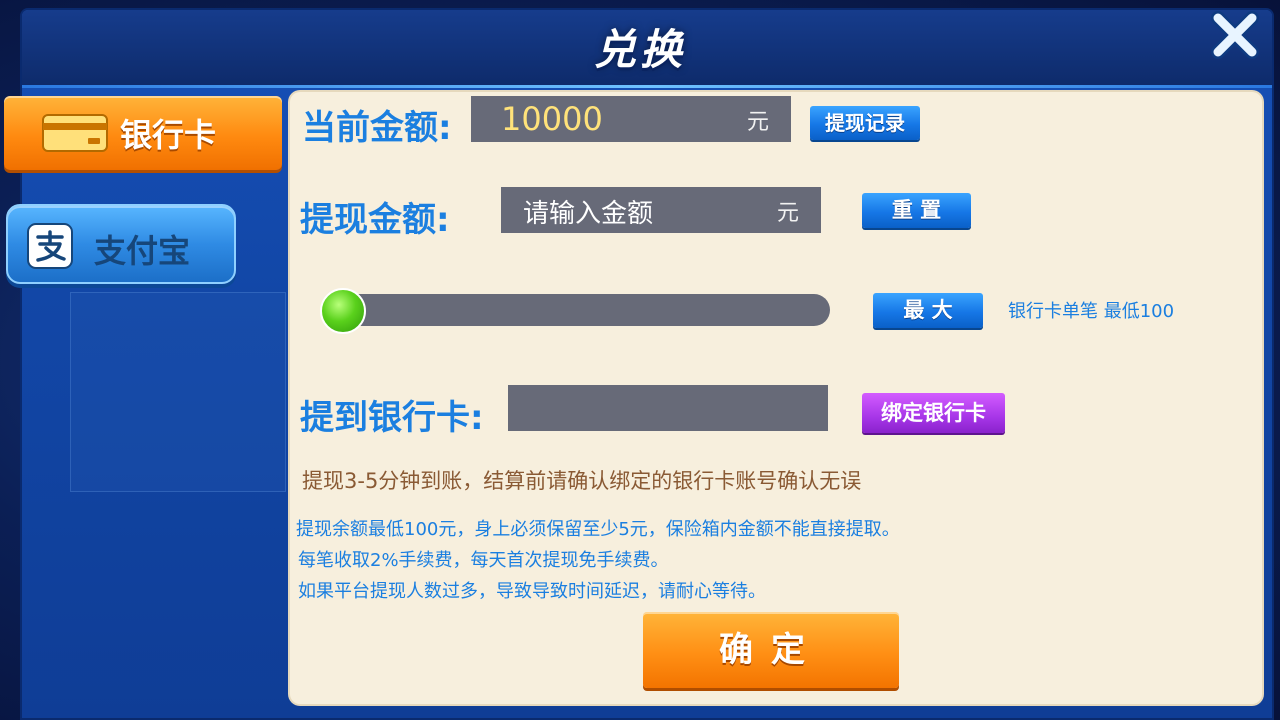  Describe the element at coordinates (771, 650) in the screenshot. I see `confirm-button: 确定` at that location.